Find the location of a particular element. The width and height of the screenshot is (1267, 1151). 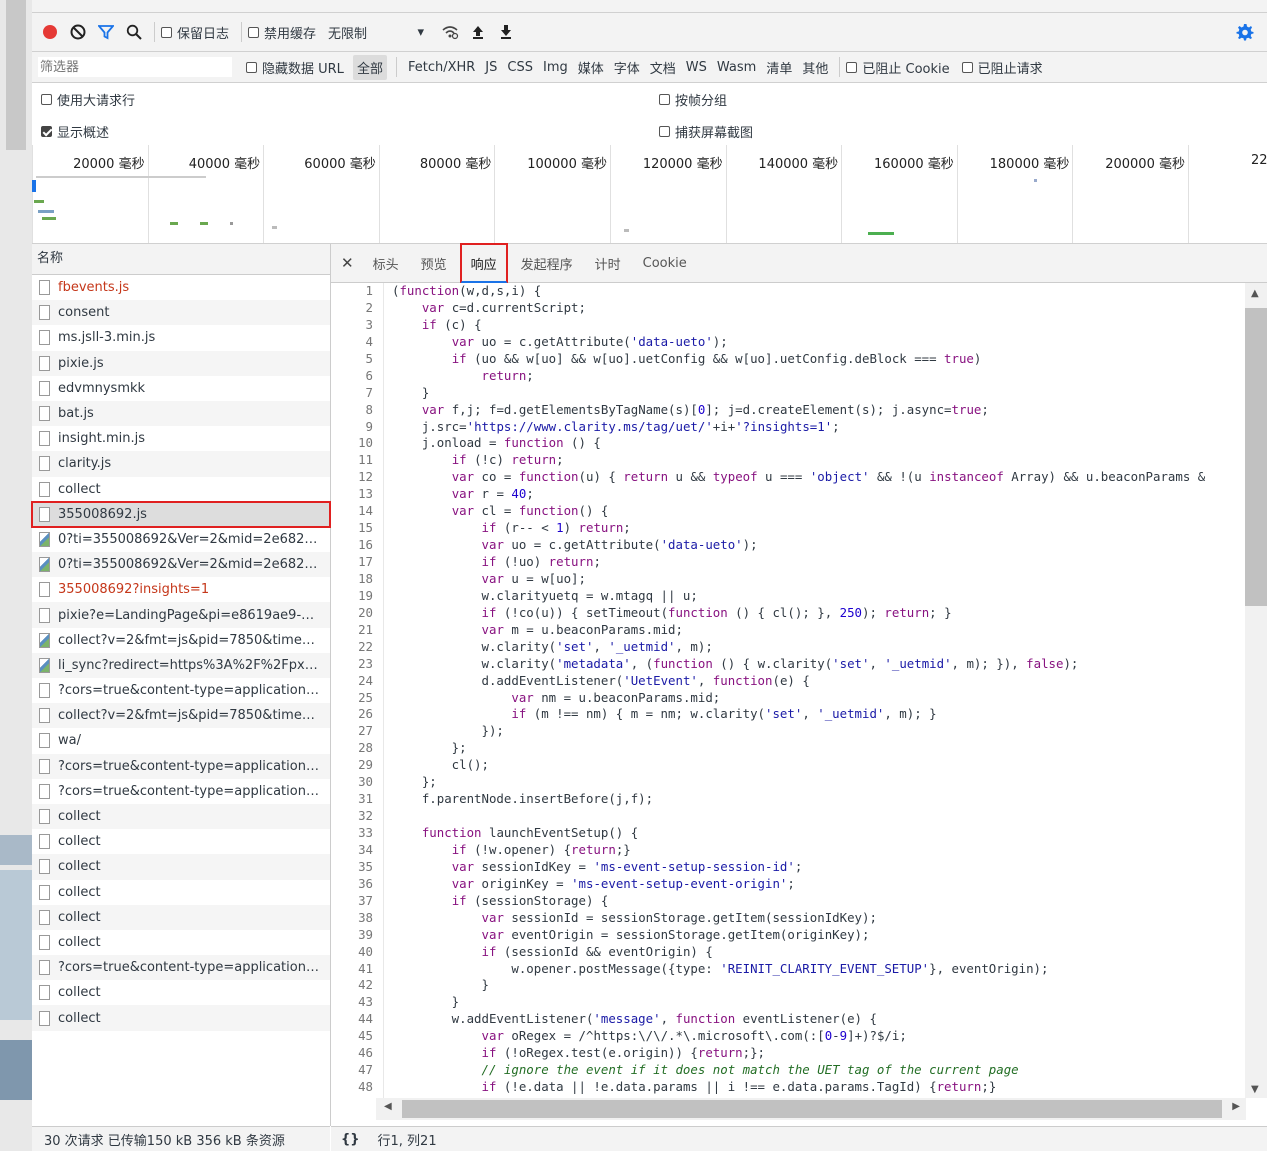

close-icon: ✕ is located at coordinates (347, 263).